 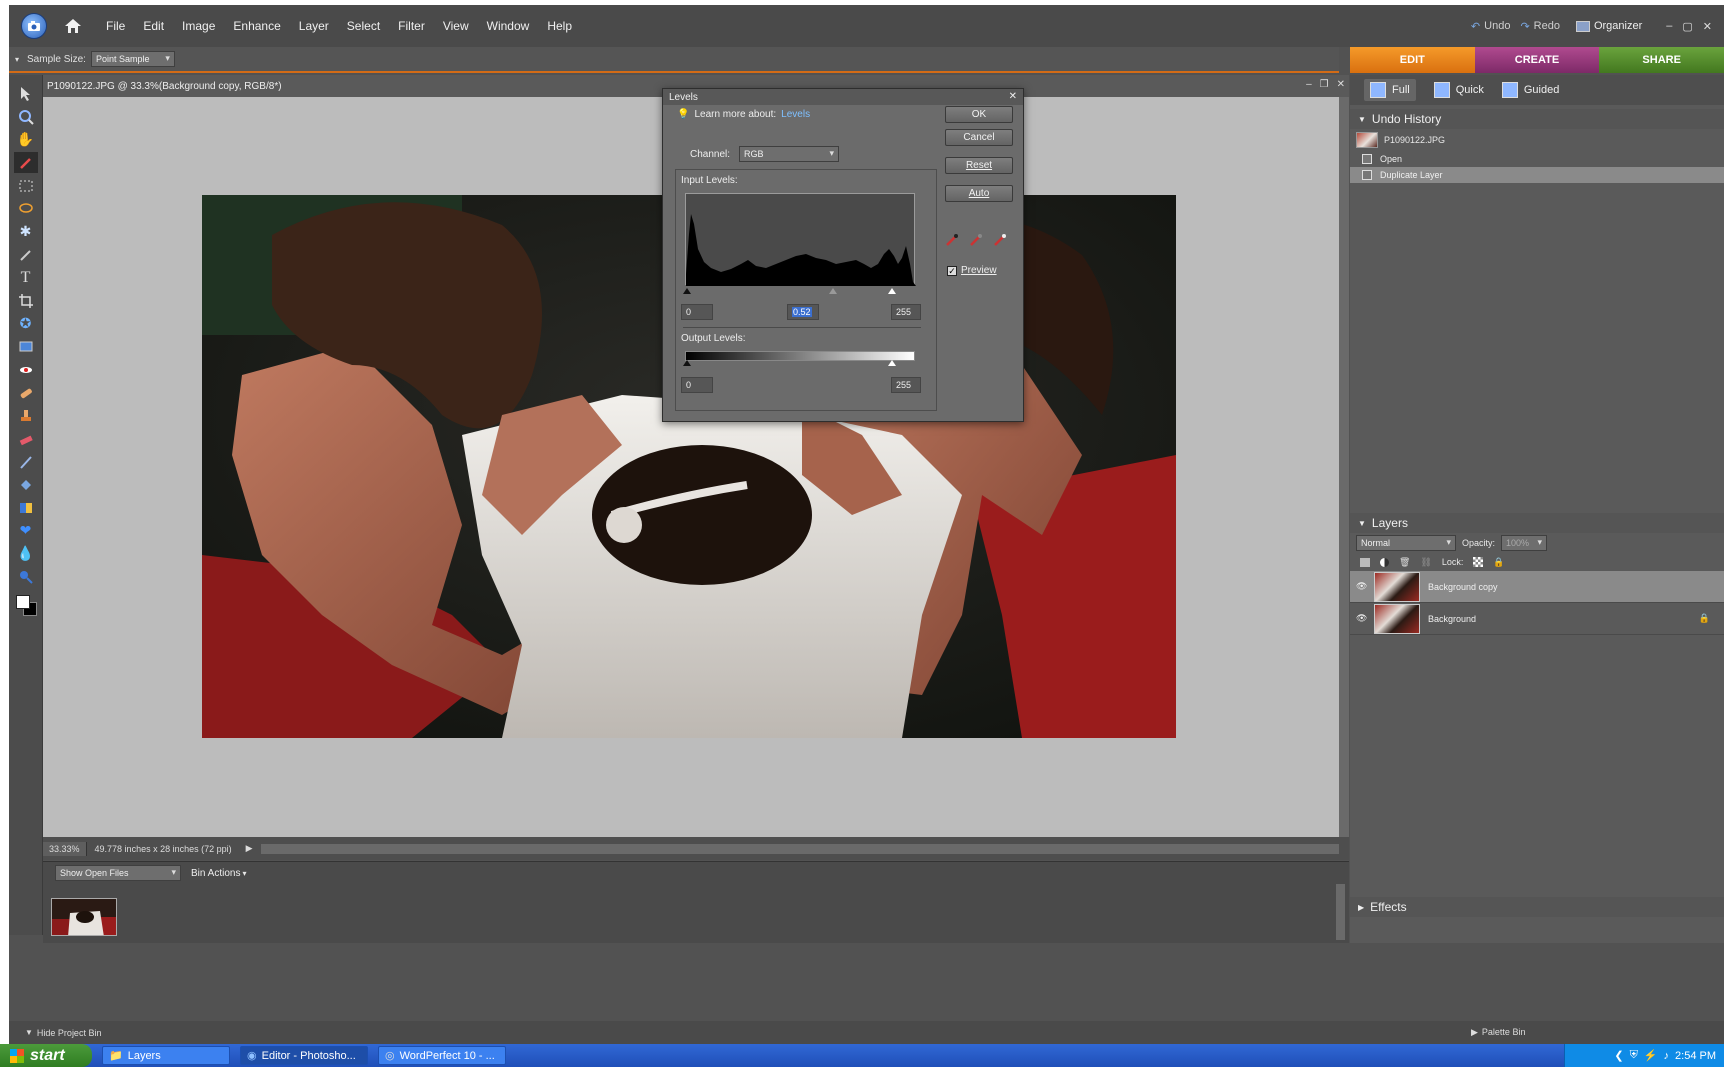 I want to click on input-white-slider, so click(x=892, y=291).